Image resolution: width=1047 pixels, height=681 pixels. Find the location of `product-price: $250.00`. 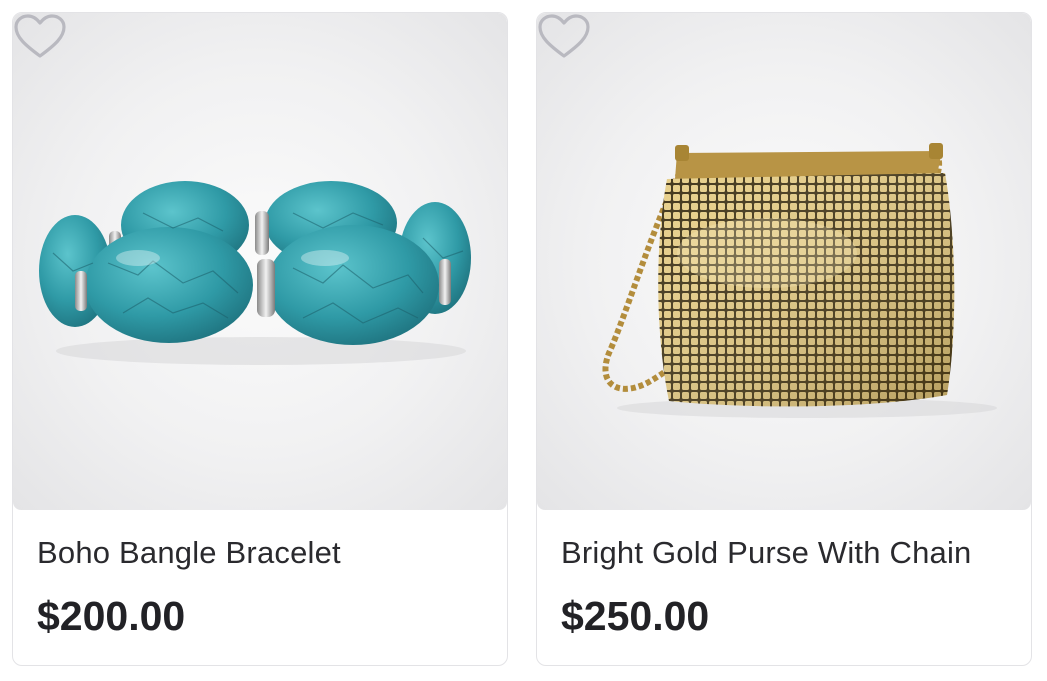

product-price: $250.00 is located at coordinates (635, 616).